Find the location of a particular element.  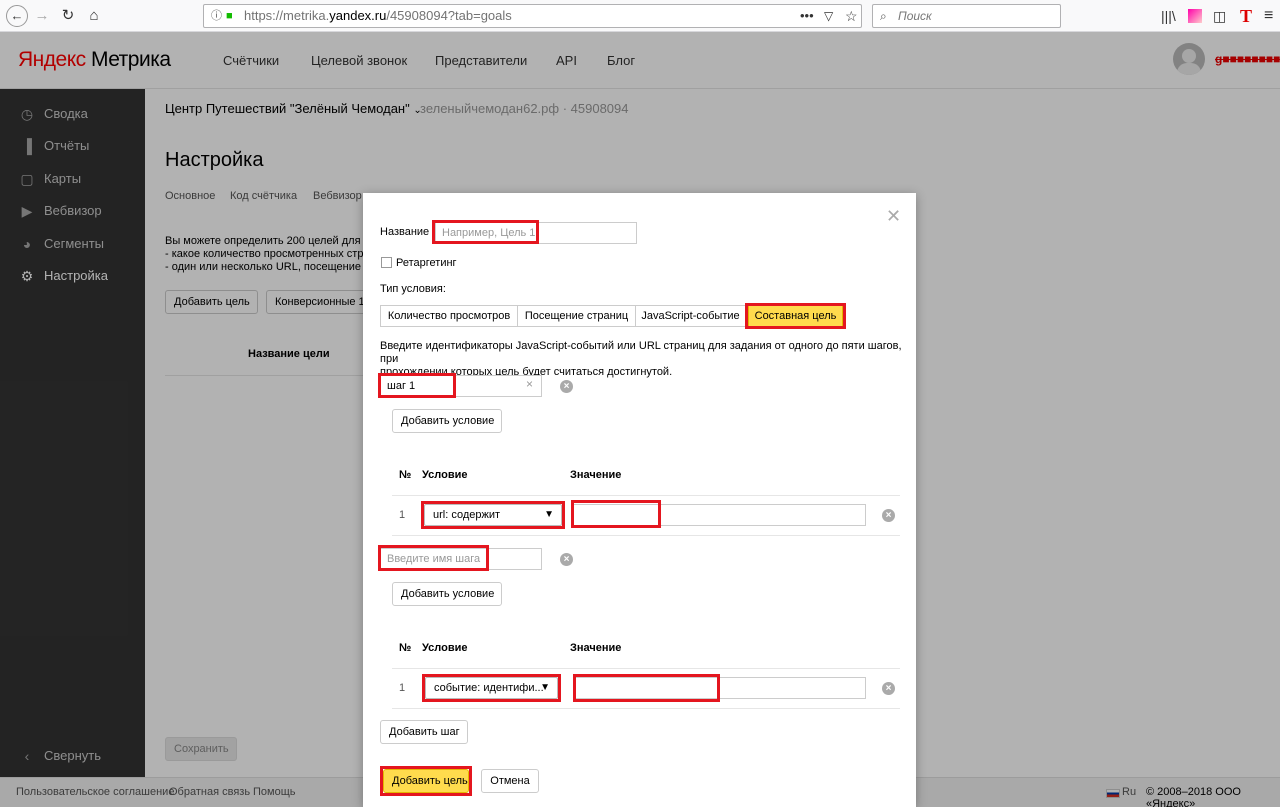

condition-type-pages: Посещение страниц is located at coordinates (576, 316).